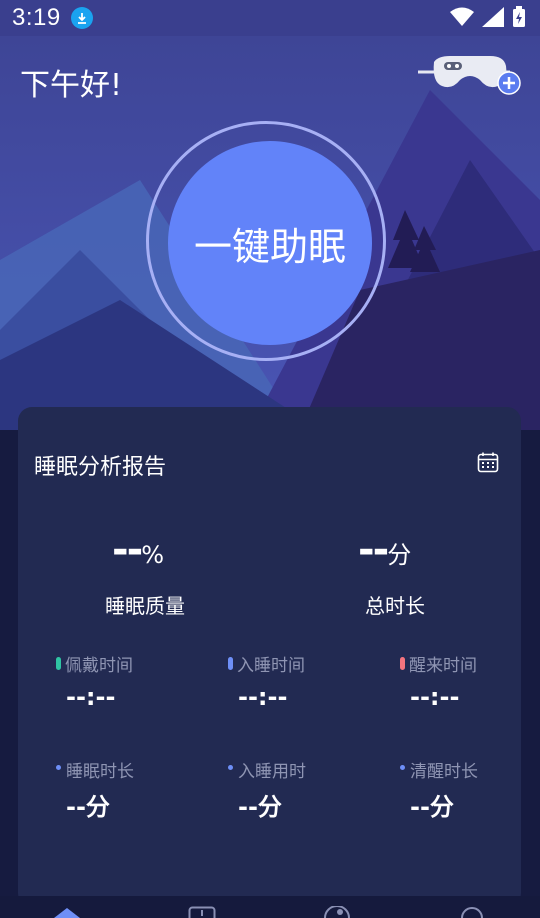  Describe the element at coordinates (36, 17) in the screenshot. I see `status-time: 3:19` at that location.